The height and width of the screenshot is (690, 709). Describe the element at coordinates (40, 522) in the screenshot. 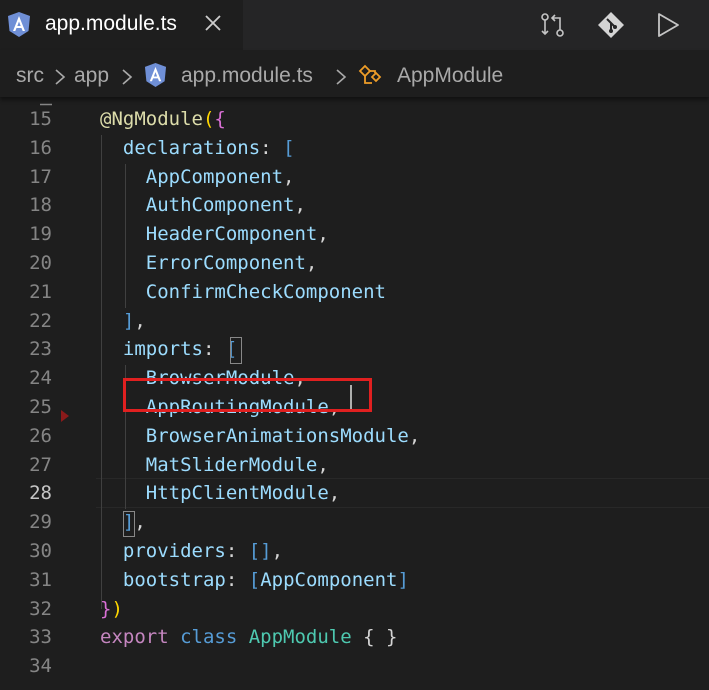

I see `line-number: 29` at that location.